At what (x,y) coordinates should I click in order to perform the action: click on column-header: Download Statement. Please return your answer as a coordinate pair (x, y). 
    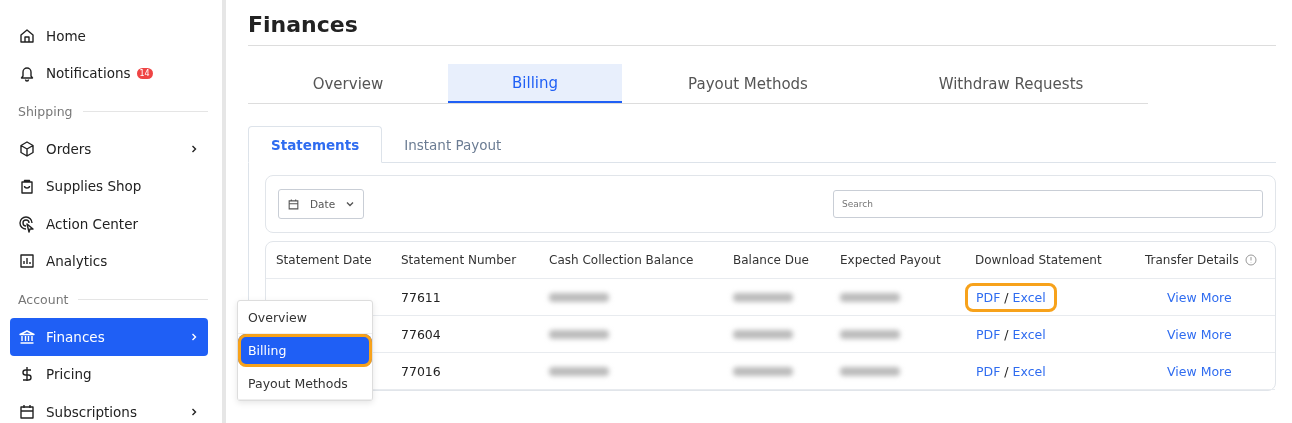
    Looking at the image, I should click on (1038, 260).